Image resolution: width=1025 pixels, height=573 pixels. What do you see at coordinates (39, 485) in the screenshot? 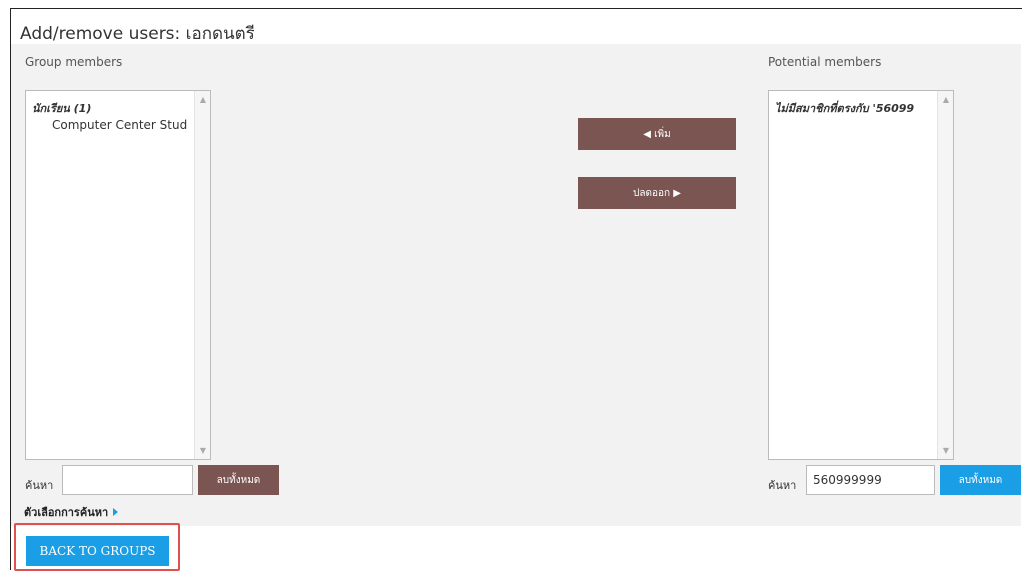
I see `group-members-search-label: ค้นหา` at bounding box center [39, 485].